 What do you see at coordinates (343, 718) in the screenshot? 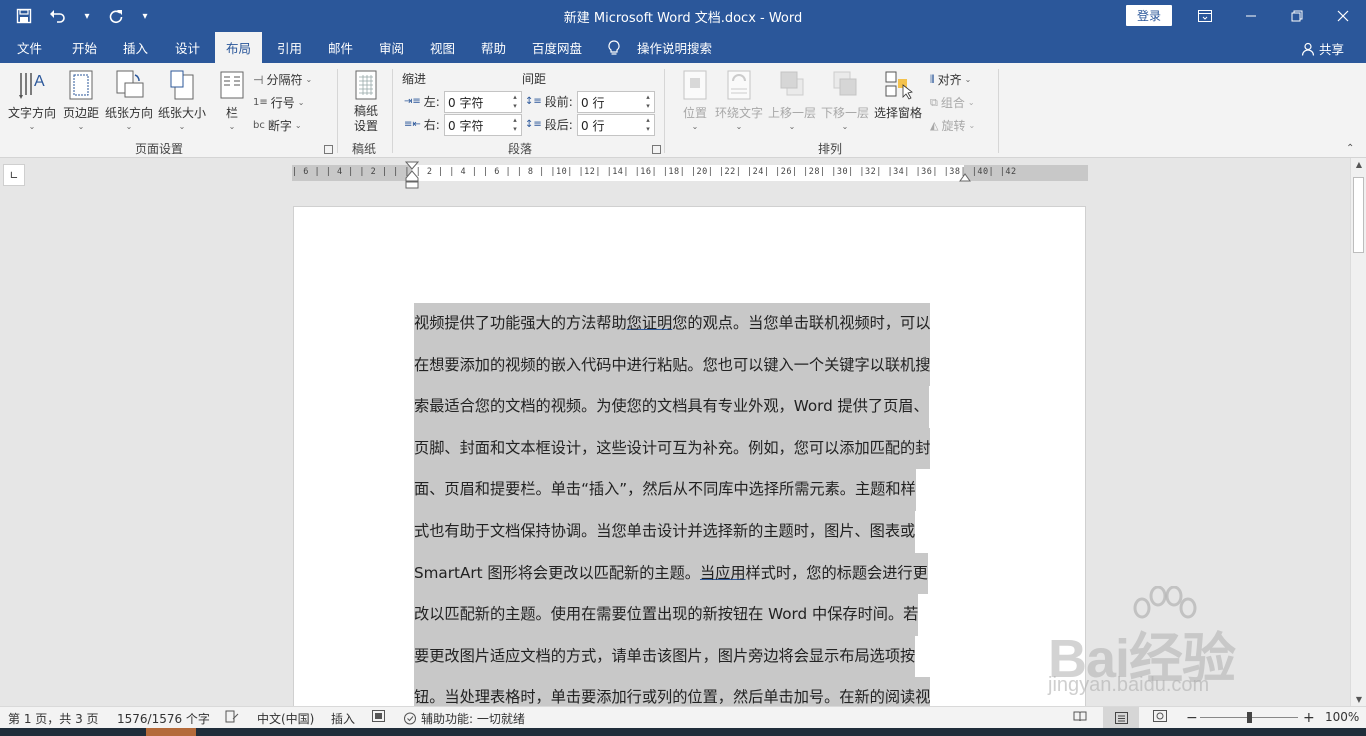
I see `insert-mode: 插入` at bounding box center [343, 718].